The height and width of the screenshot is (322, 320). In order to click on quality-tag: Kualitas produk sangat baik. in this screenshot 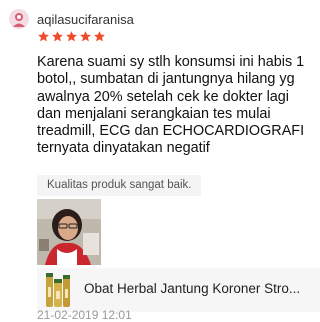, I will do `click(119, 185)`.